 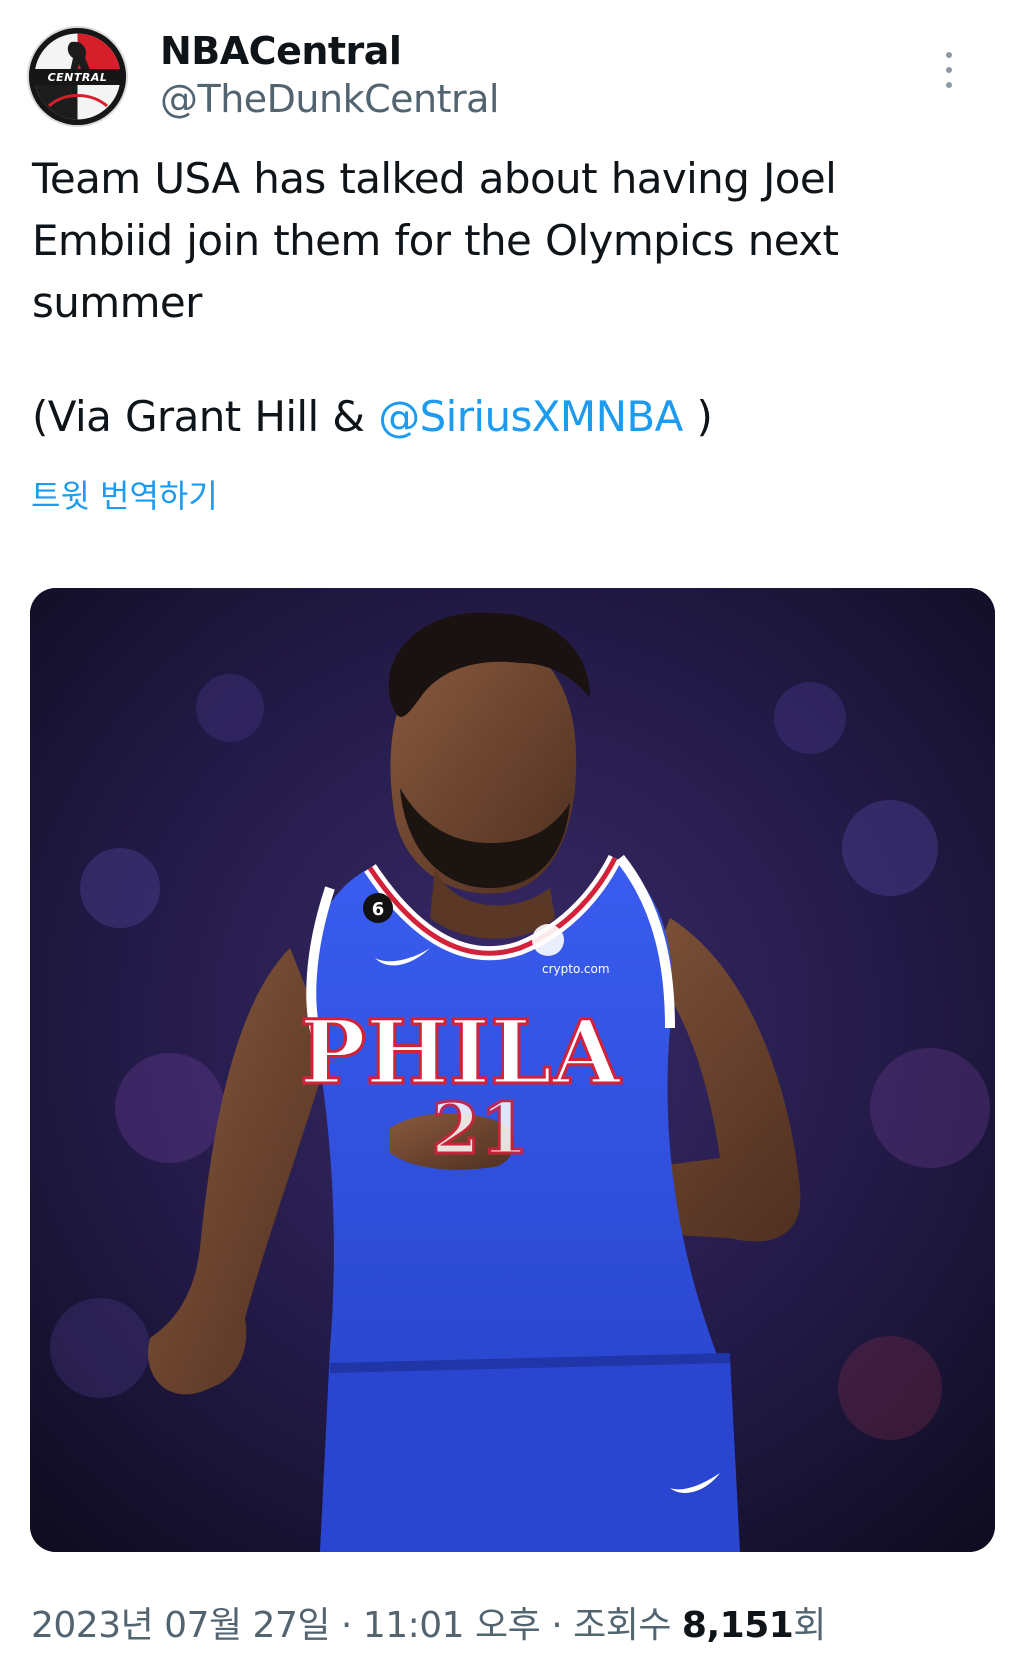 I want to click on tweet-time: 11:01 오후, so click(x=452, y=1625).